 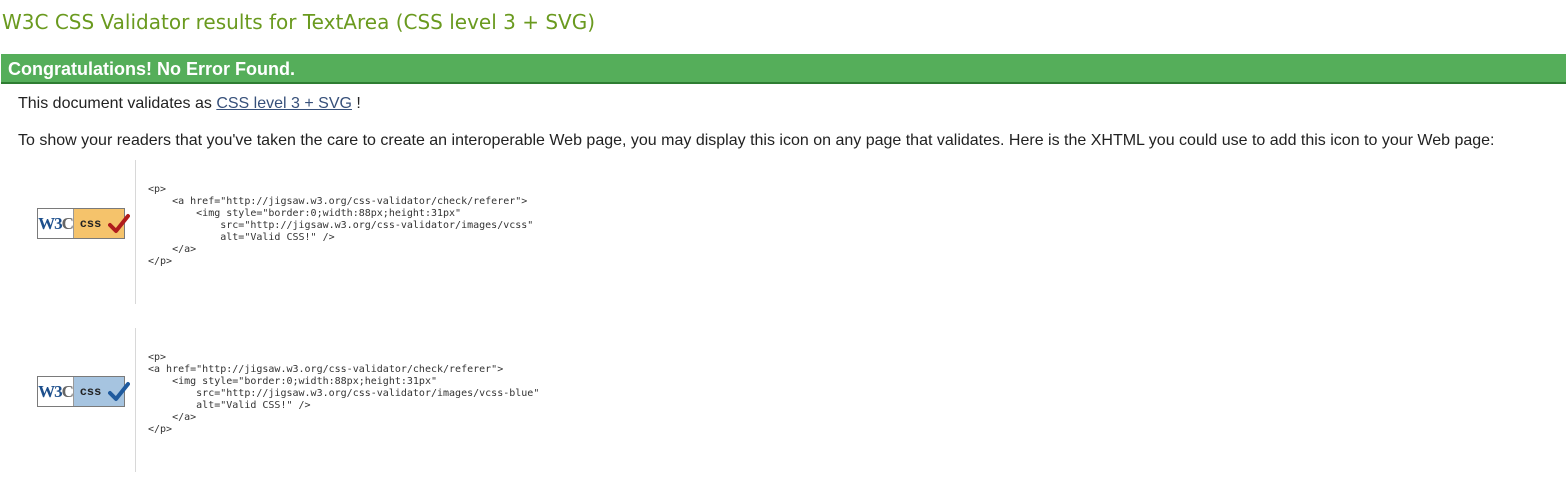 I want to click on success-banner: Congratulations! No Error Found., so click(x=783, y=69).